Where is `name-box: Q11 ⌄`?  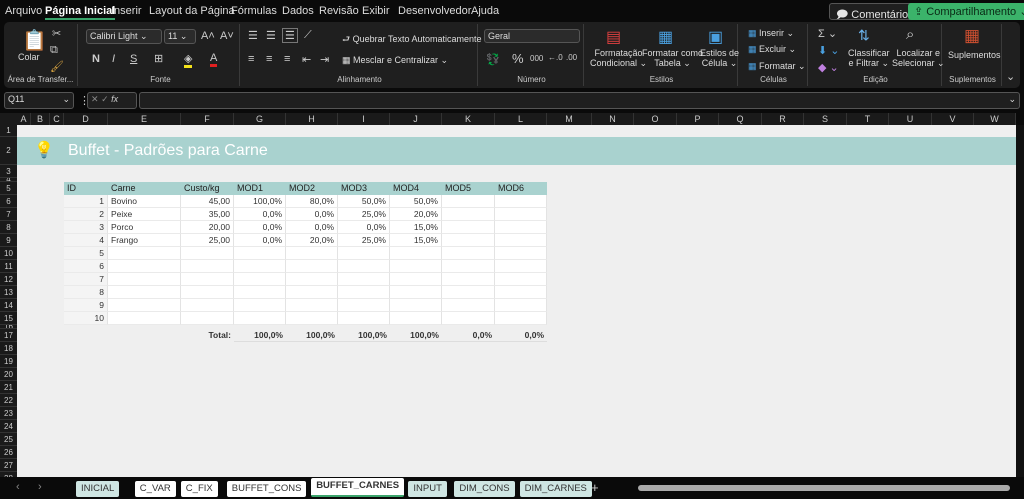 name-box: Q11 ⌄ is located at coordinates (39, 100).